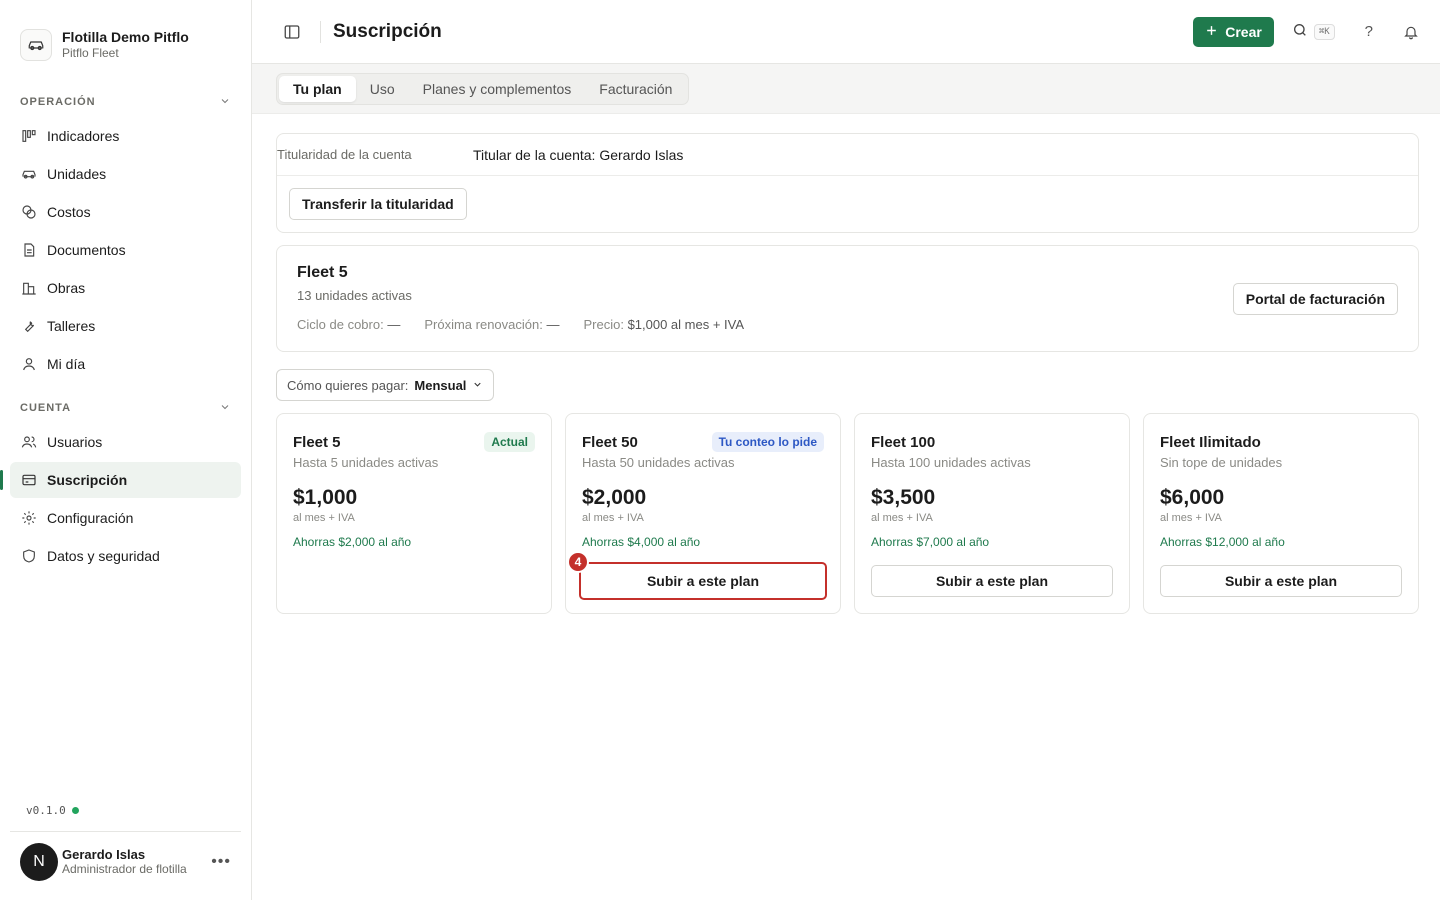 The height and width of the screenshot is (900, 1440). Describe the element at coordinates (930, 542) in the screenshot. I see `plan-savings: Ahorras $7,000 al año` at that location.